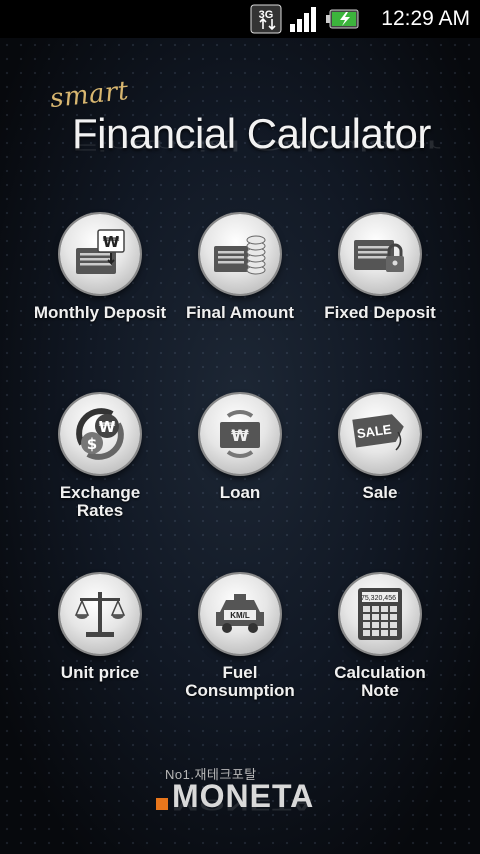  Describe the element at coordinates (256, 145) in the screenshot. I see `app-title-reflection: Financial Calculator` at that location.